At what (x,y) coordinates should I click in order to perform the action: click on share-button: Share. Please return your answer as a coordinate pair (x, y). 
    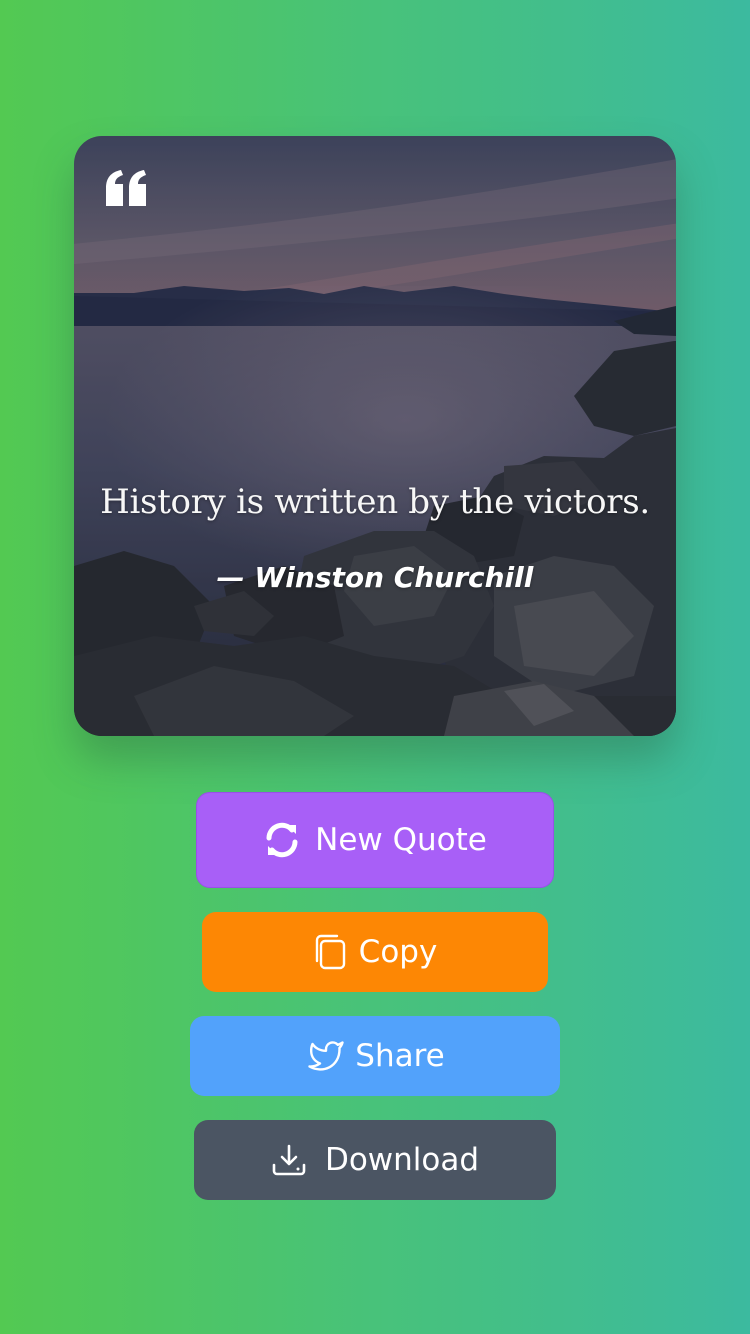
    Looking at the image, I should click on (375, 1056).